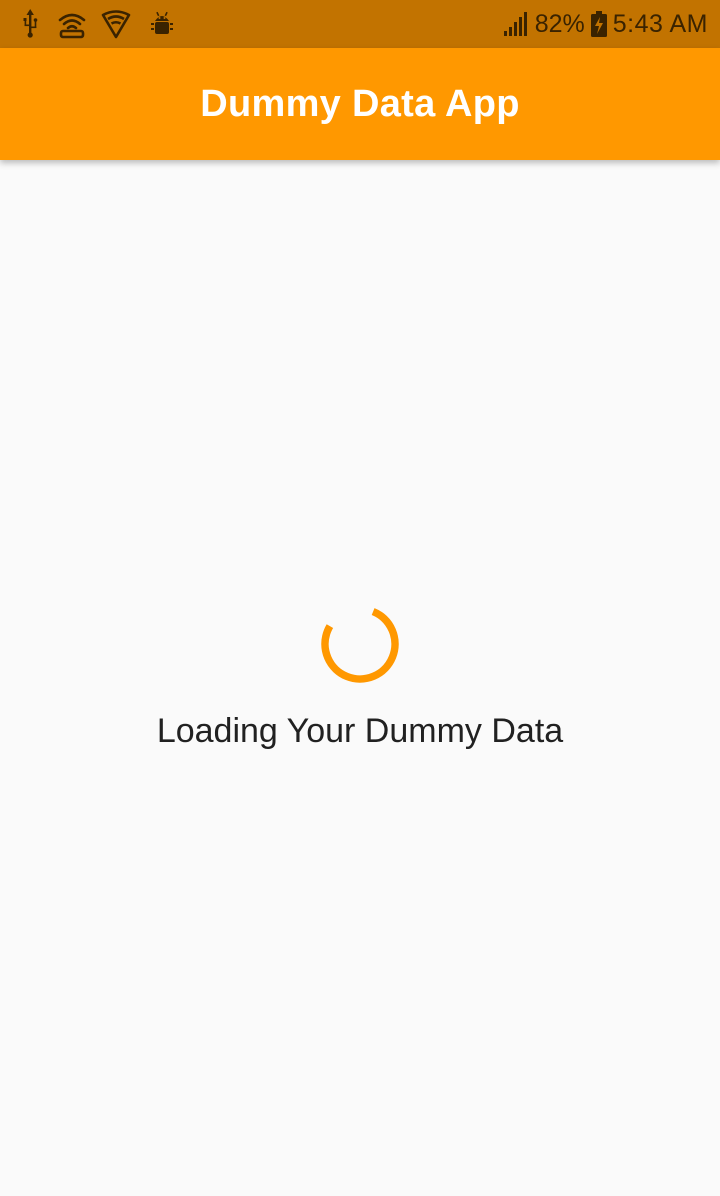  What do you see at coordinates (360, 731) in the screenshot?
I see `loading-message: Loading Your Dummy Data` at bounding box center [360, 731].